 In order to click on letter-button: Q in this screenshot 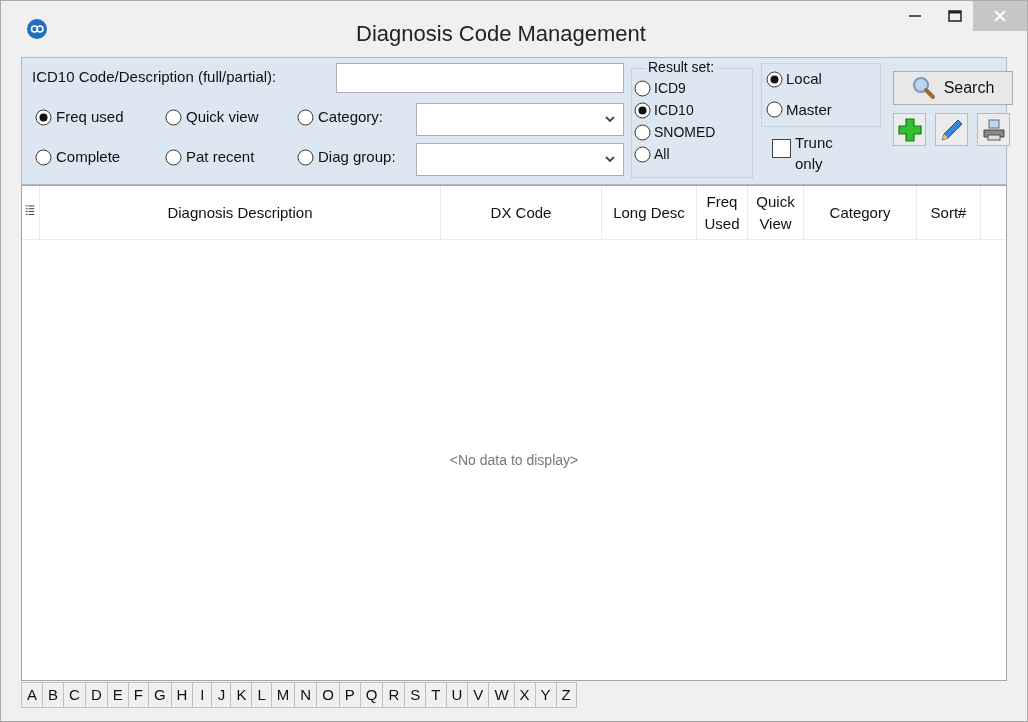, I will do `click(371, 695)`.